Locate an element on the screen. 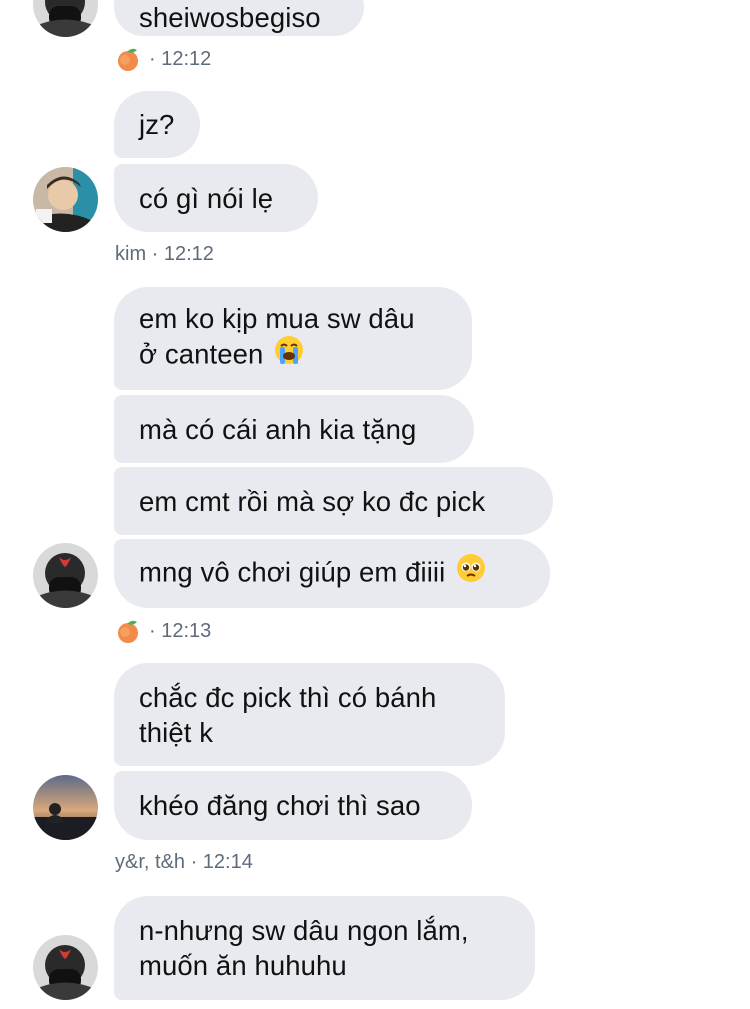  kim-avatar-image is located at coordinates (65, 199).